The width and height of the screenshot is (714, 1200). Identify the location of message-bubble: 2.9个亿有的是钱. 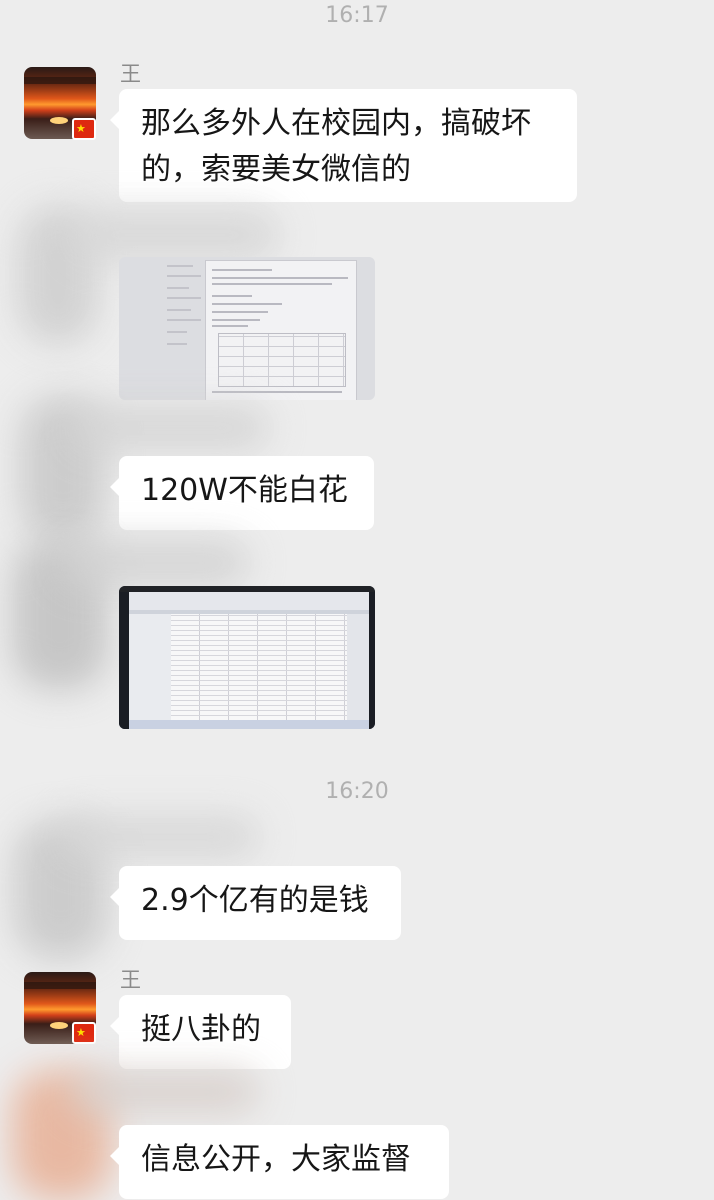
(255, 903).